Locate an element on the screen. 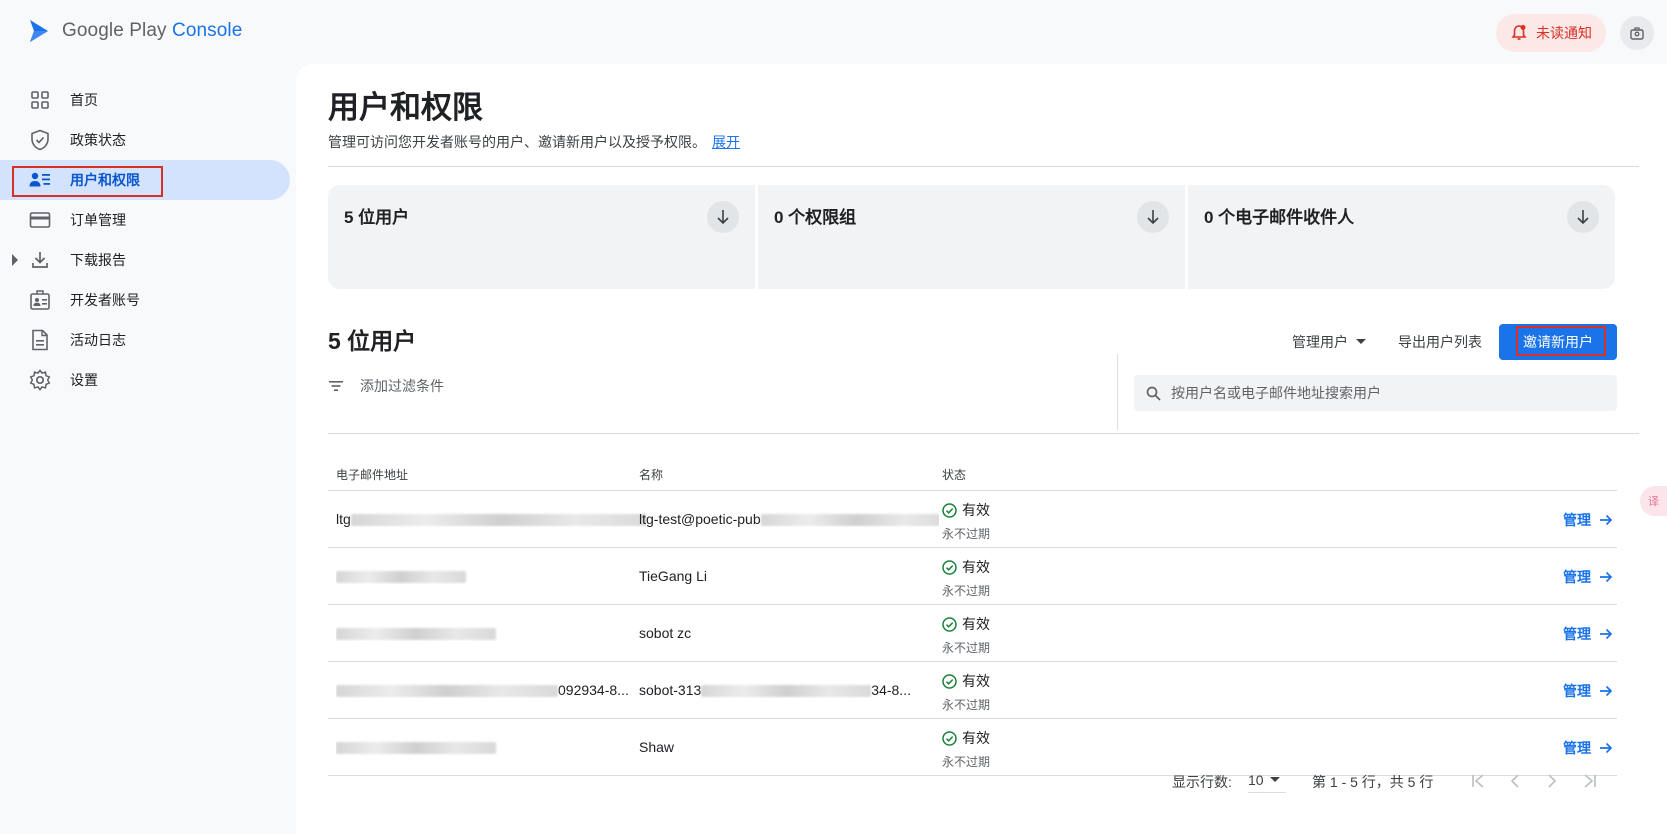 Image resolution: width=1667 pixels, height=834 pixels. add-filter-button: 添加过滤条件 is located at coordinates (386, 386).